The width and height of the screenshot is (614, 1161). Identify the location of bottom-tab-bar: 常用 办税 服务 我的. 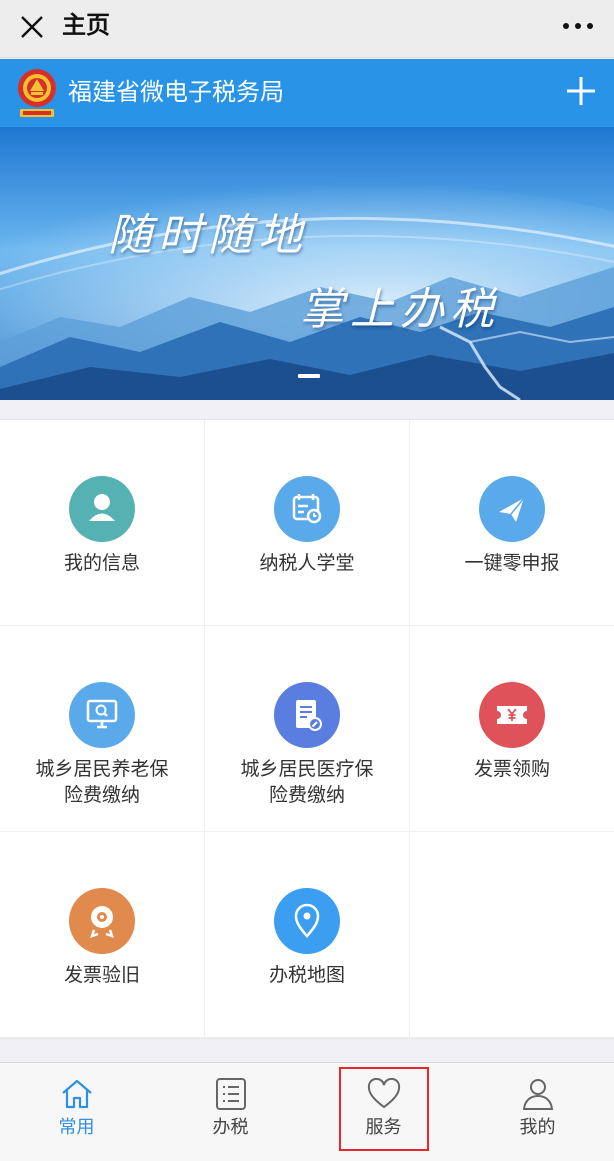
(307, 1111).